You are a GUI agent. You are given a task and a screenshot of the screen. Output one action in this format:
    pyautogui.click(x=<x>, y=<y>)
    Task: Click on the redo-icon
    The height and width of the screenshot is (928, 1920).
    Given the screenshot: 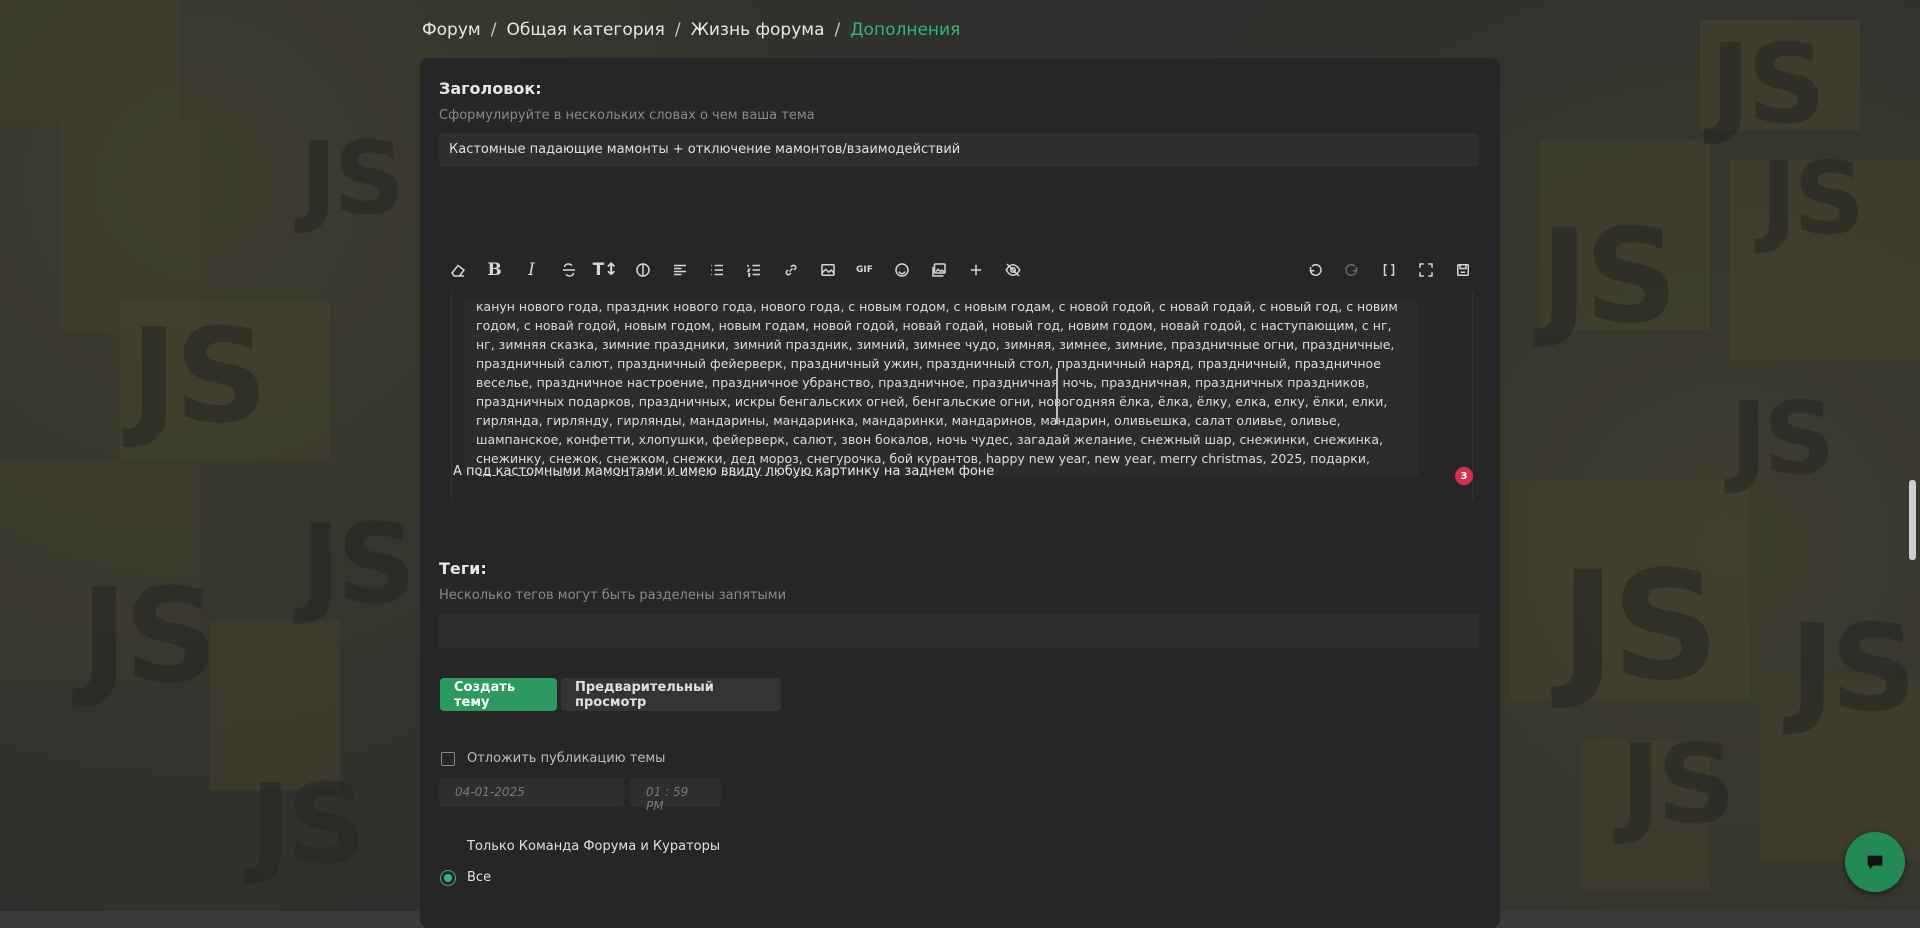 What is the action you would take?
    pyautogui.click(x=1351, y=270)
    